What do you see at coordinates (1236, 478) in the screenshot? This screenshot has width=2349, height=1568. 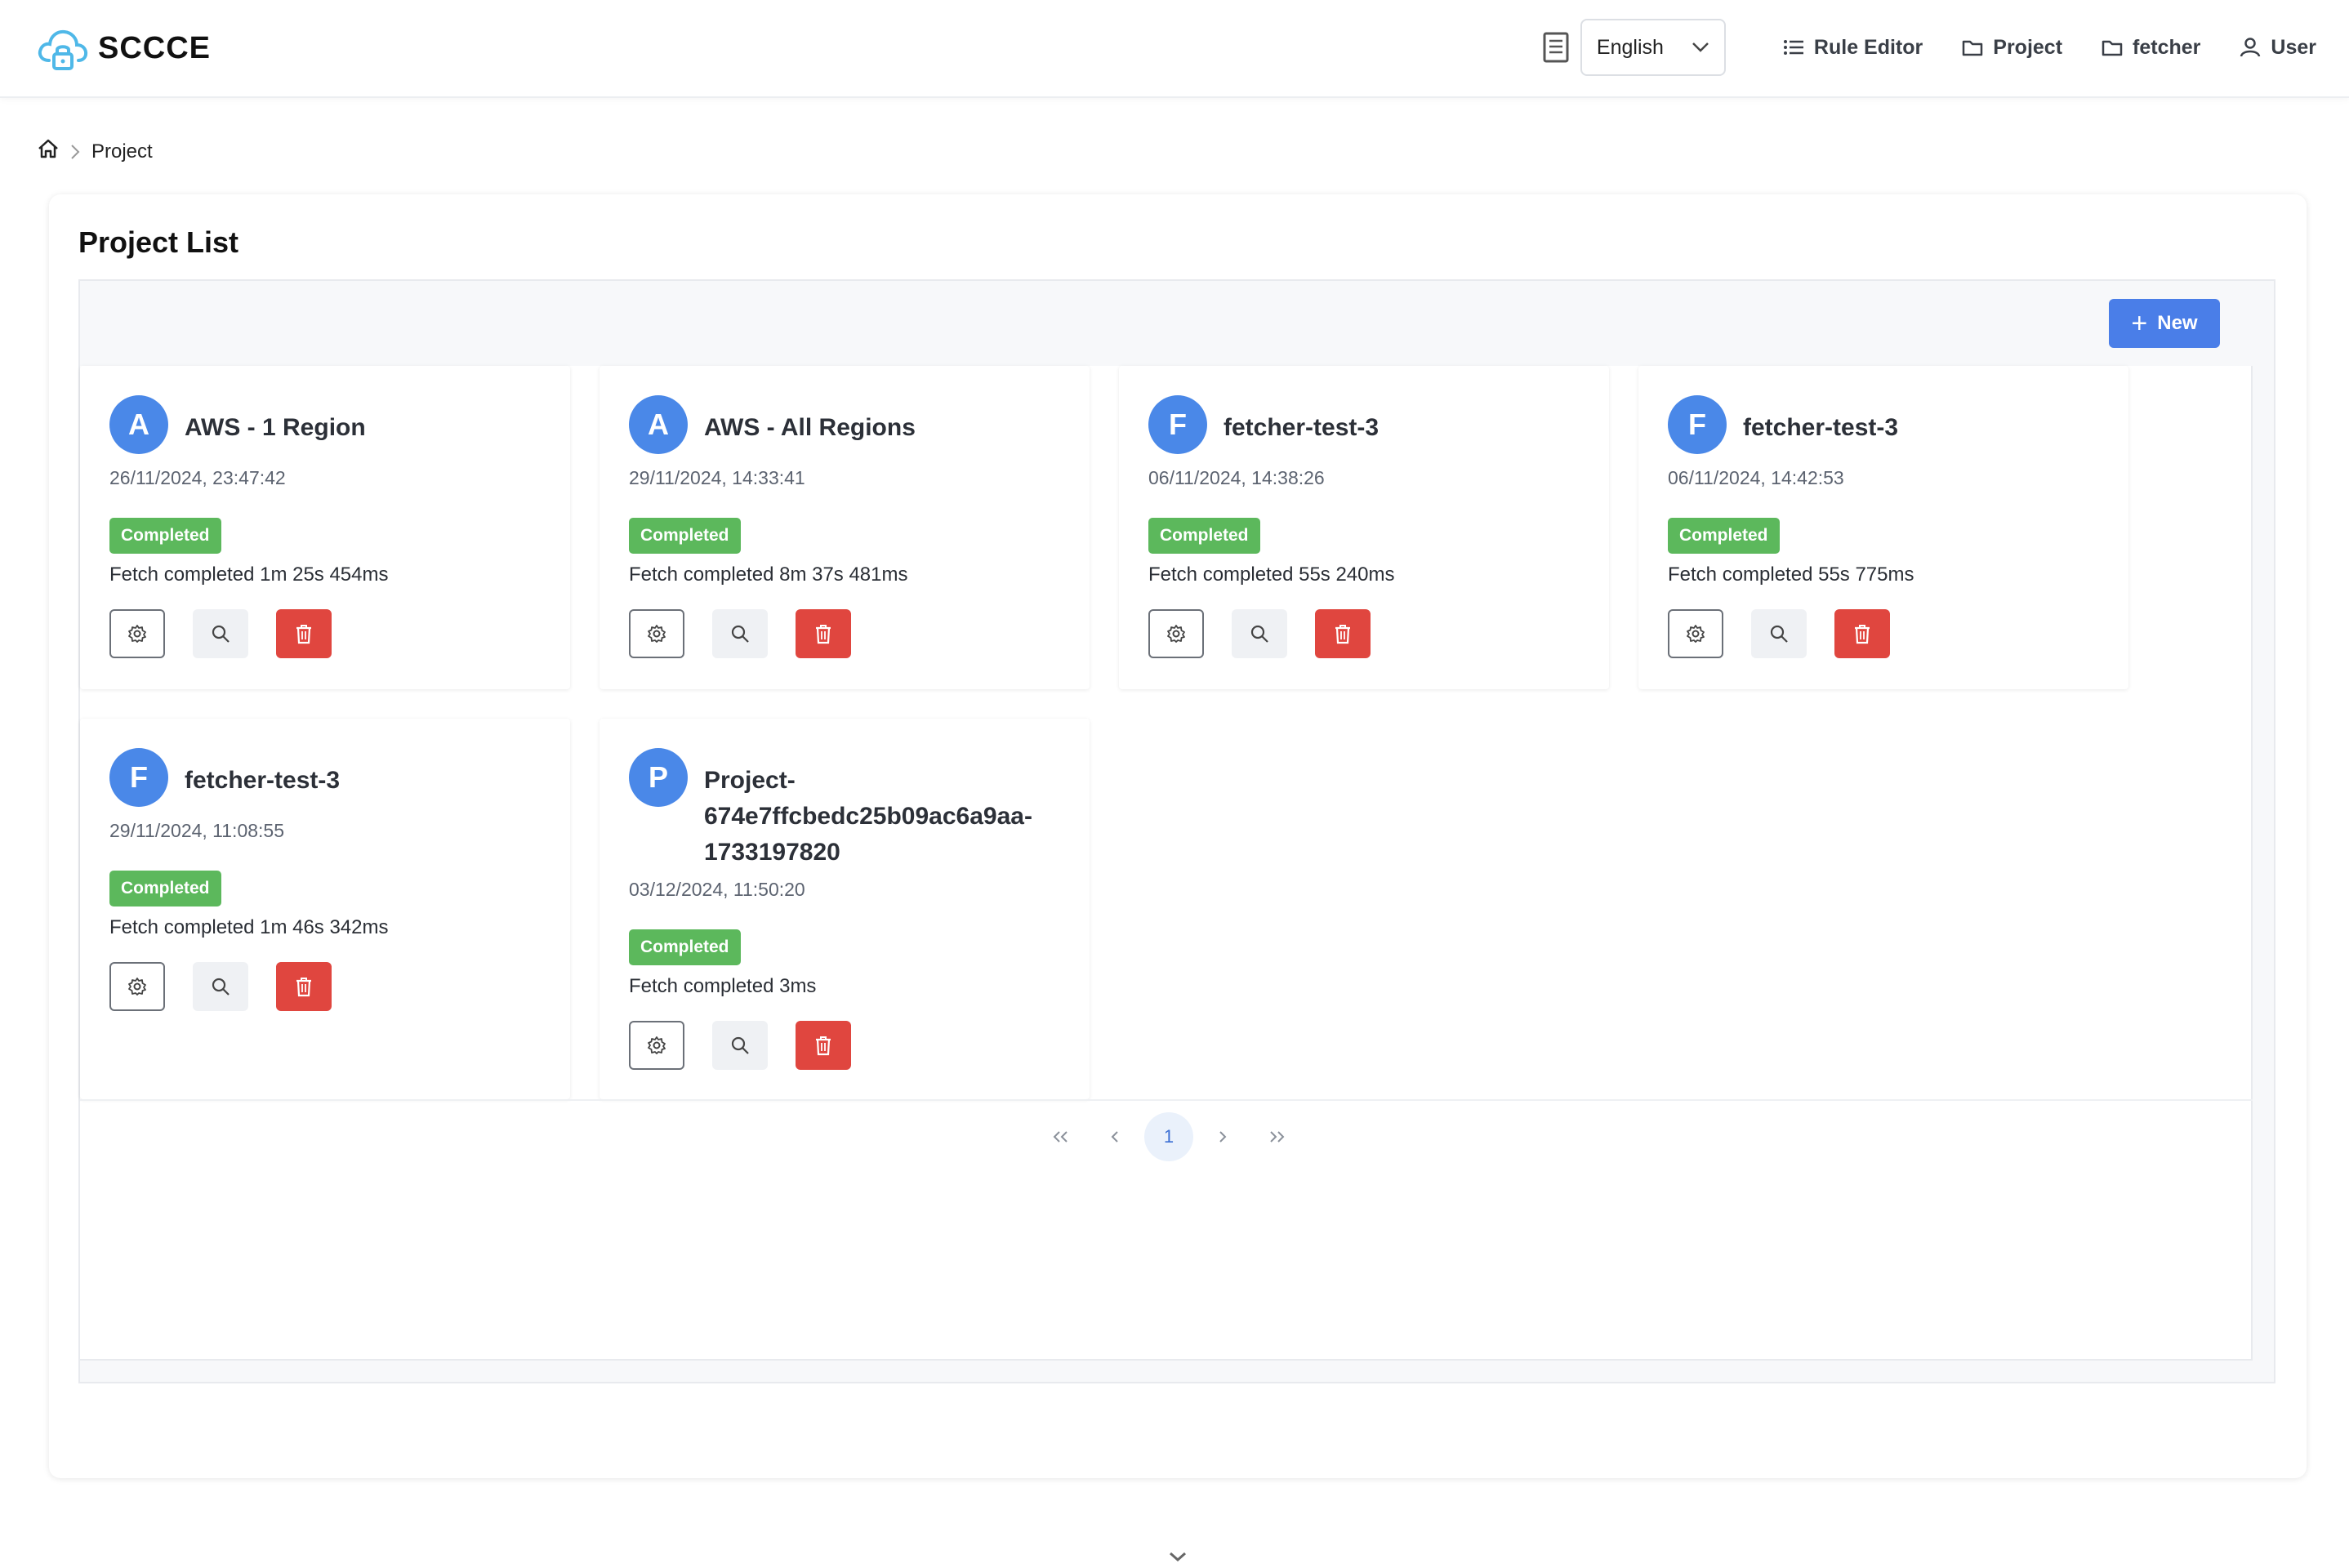 I see `project-date: 06/11/2024, 14:38:26` at bounding box center [1236, 478].